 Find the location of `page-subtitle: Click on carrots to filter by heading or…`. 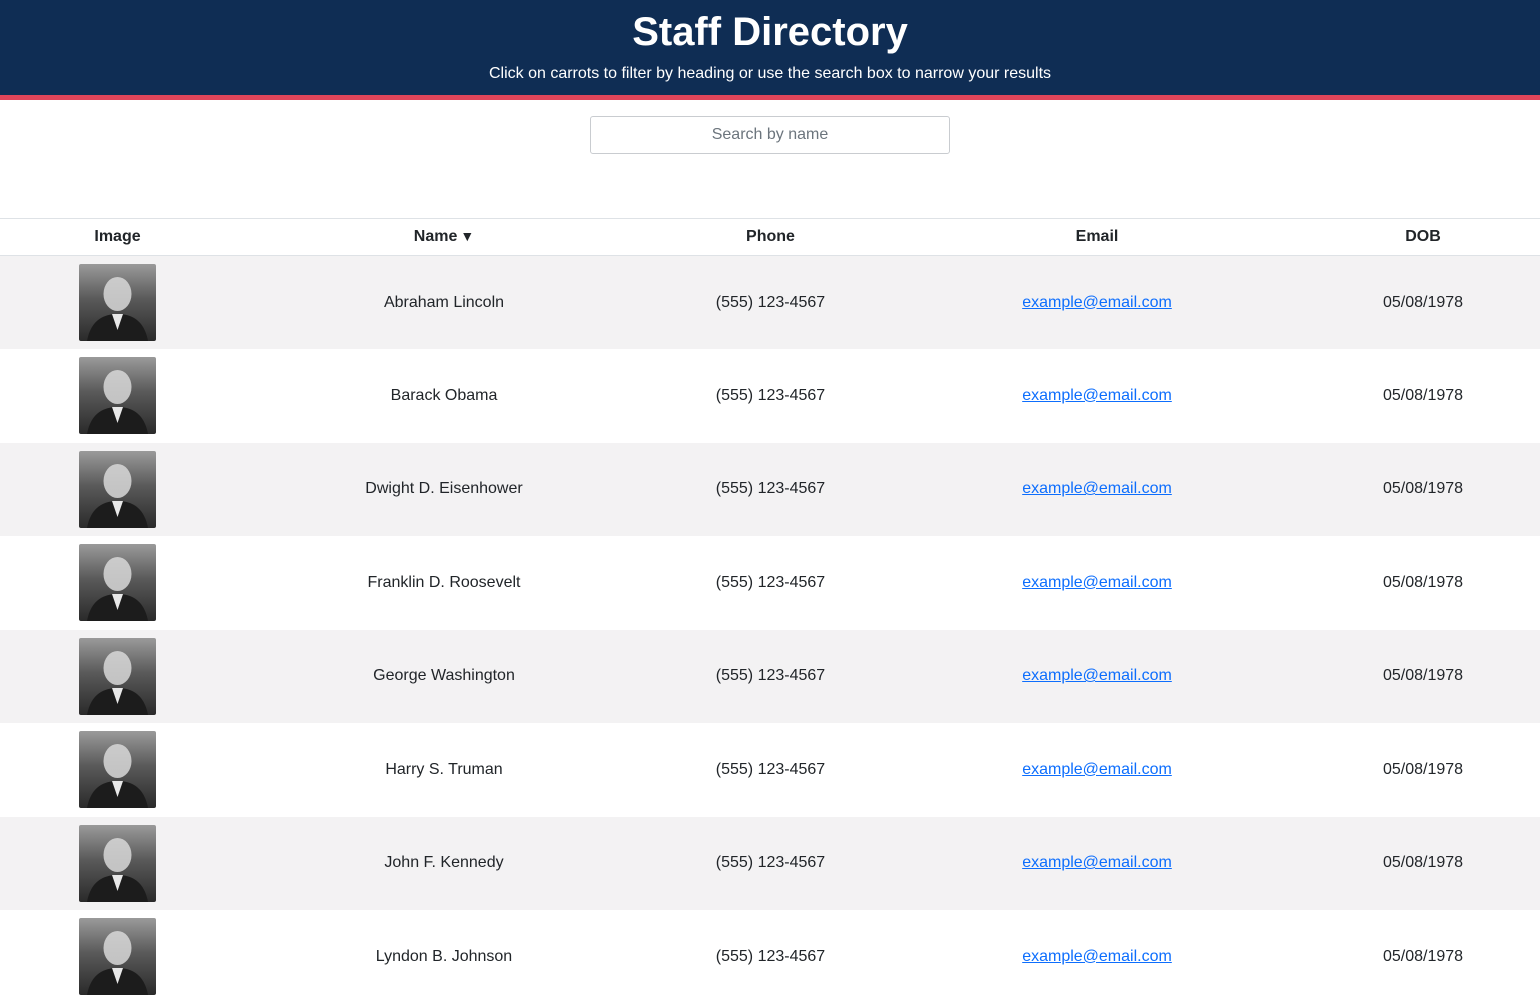

page-subtitle: Click on carrots to filter by heading or… is located at coordinates (770, 73).